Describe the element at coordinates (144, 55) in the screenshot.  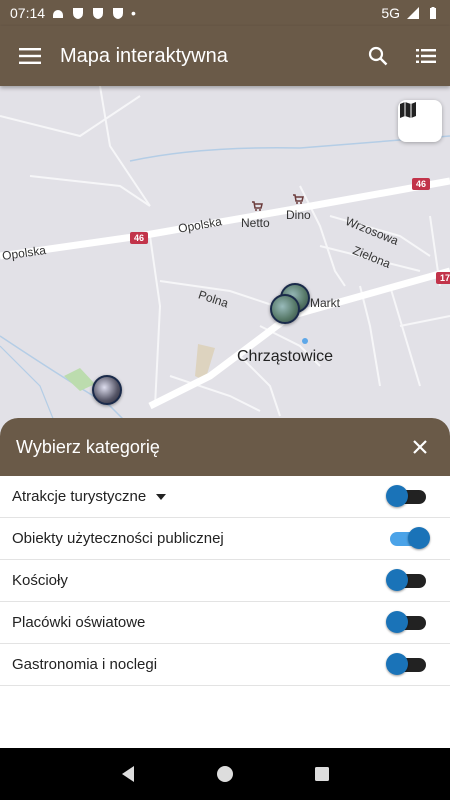
I see `page-title: Mapa interaktywna` at that location.